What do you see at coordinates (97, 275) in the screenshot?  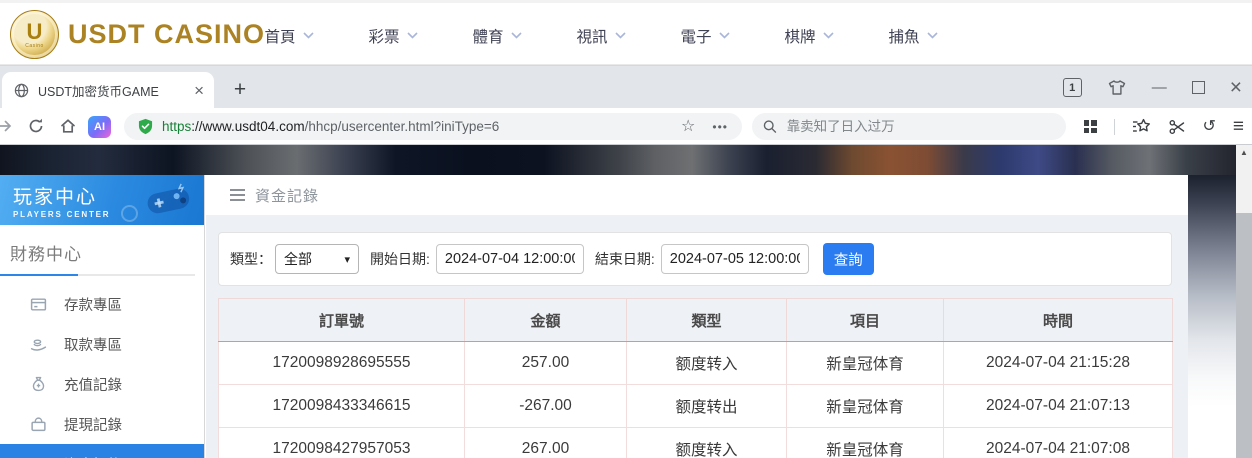 I see `section-underline` at bounding box center [97, 275].